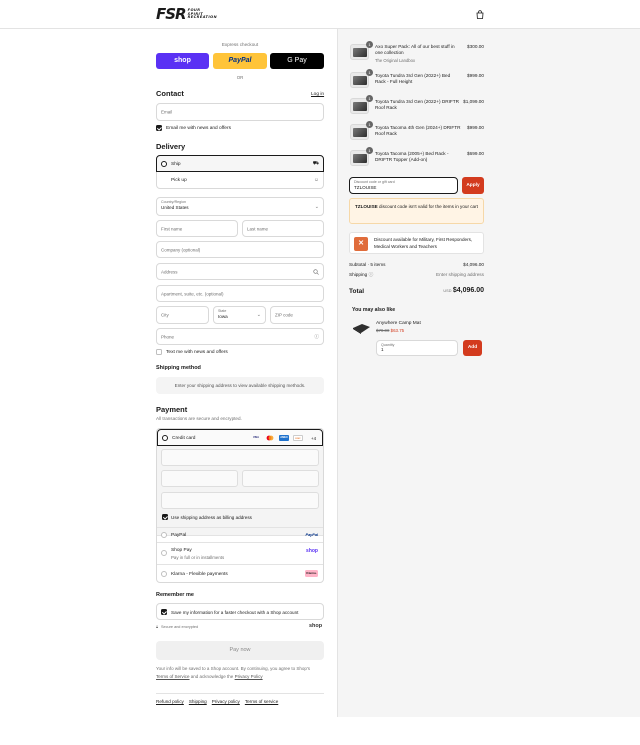 The image size is (640, 745). I want to click on pay-now-button: Pay now, so click(240, 650).